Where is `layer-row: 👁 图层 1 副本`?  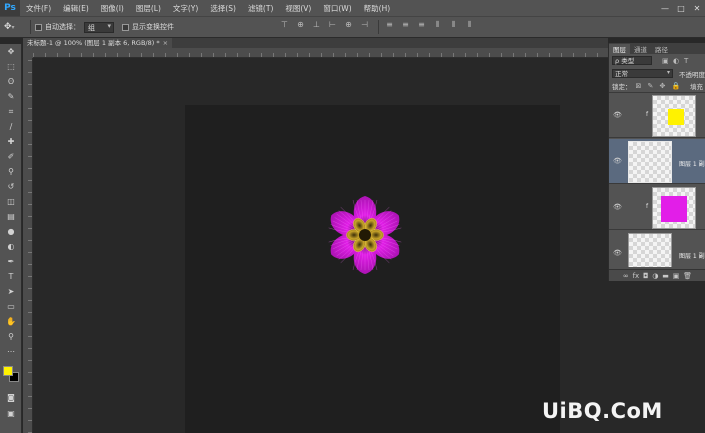 layer-row: 👁 图层 1 副本 is located at coordinates (657, 161).